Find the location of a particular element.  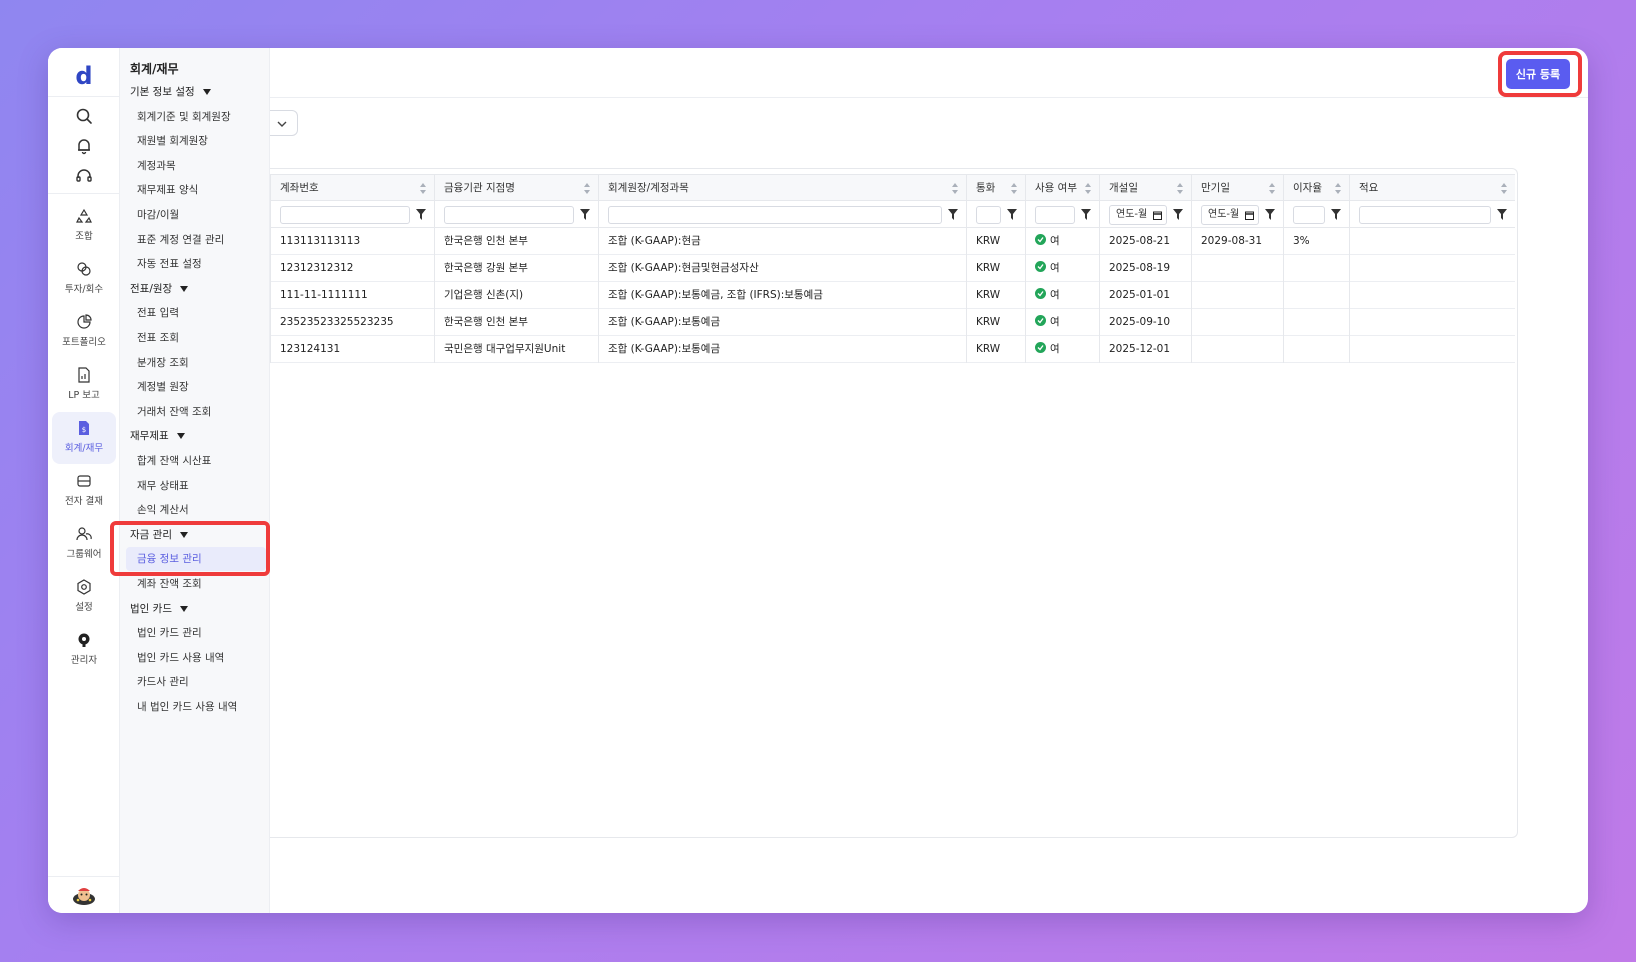

check-circle-icon is located at coordinates (1040, 239).